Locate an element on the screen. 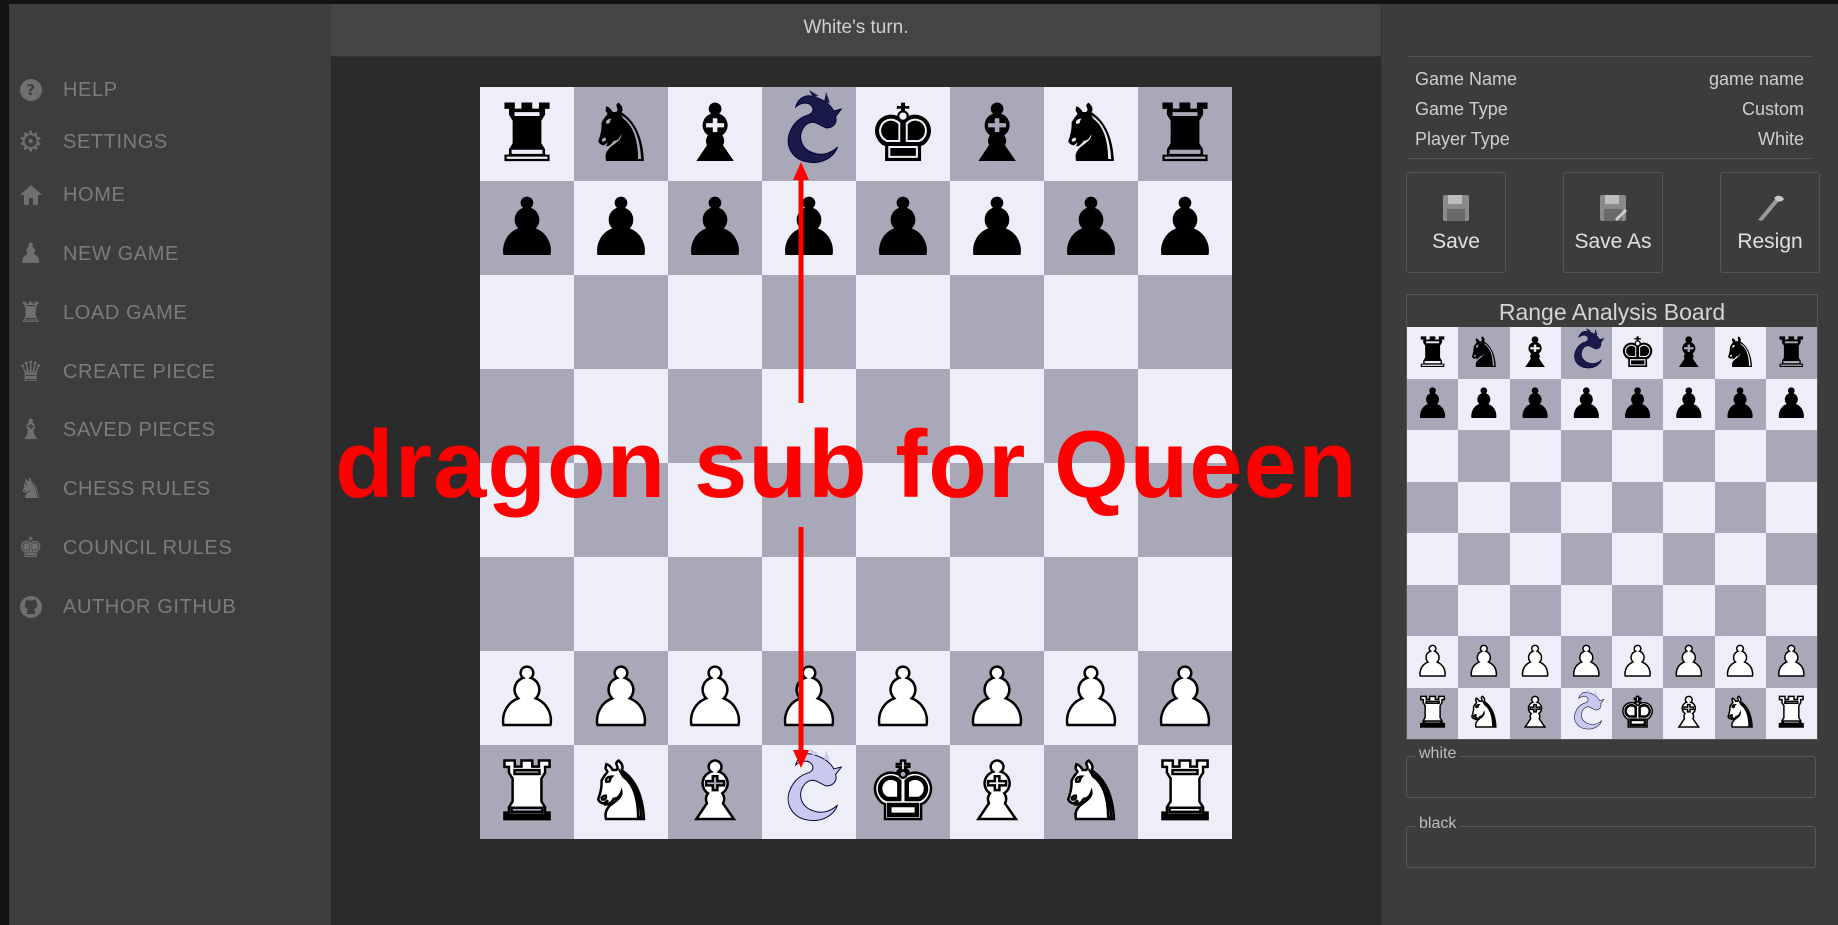 This screenshot has width=1838, height=925. sidebar-item-saved-pieces: ♝ SAVED PIECES is located at coordinates (116, 430).